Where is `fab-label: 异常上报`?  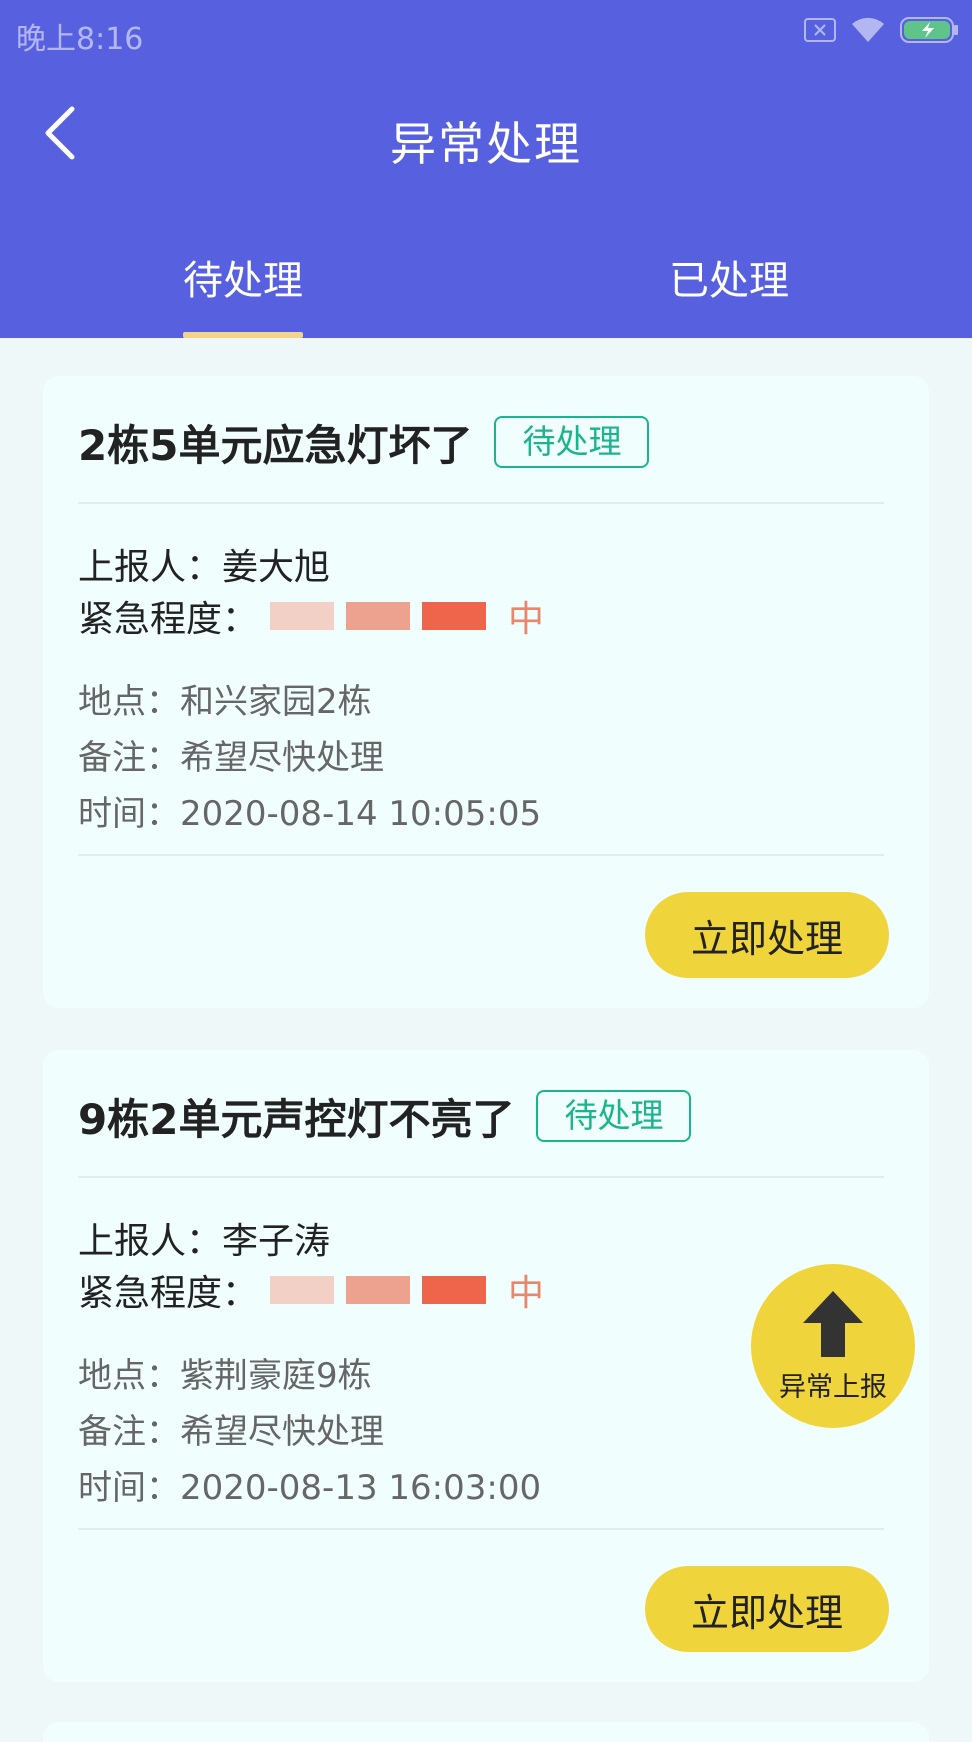
fab-label: 异常上报 is located at coordinates (833, 1387).